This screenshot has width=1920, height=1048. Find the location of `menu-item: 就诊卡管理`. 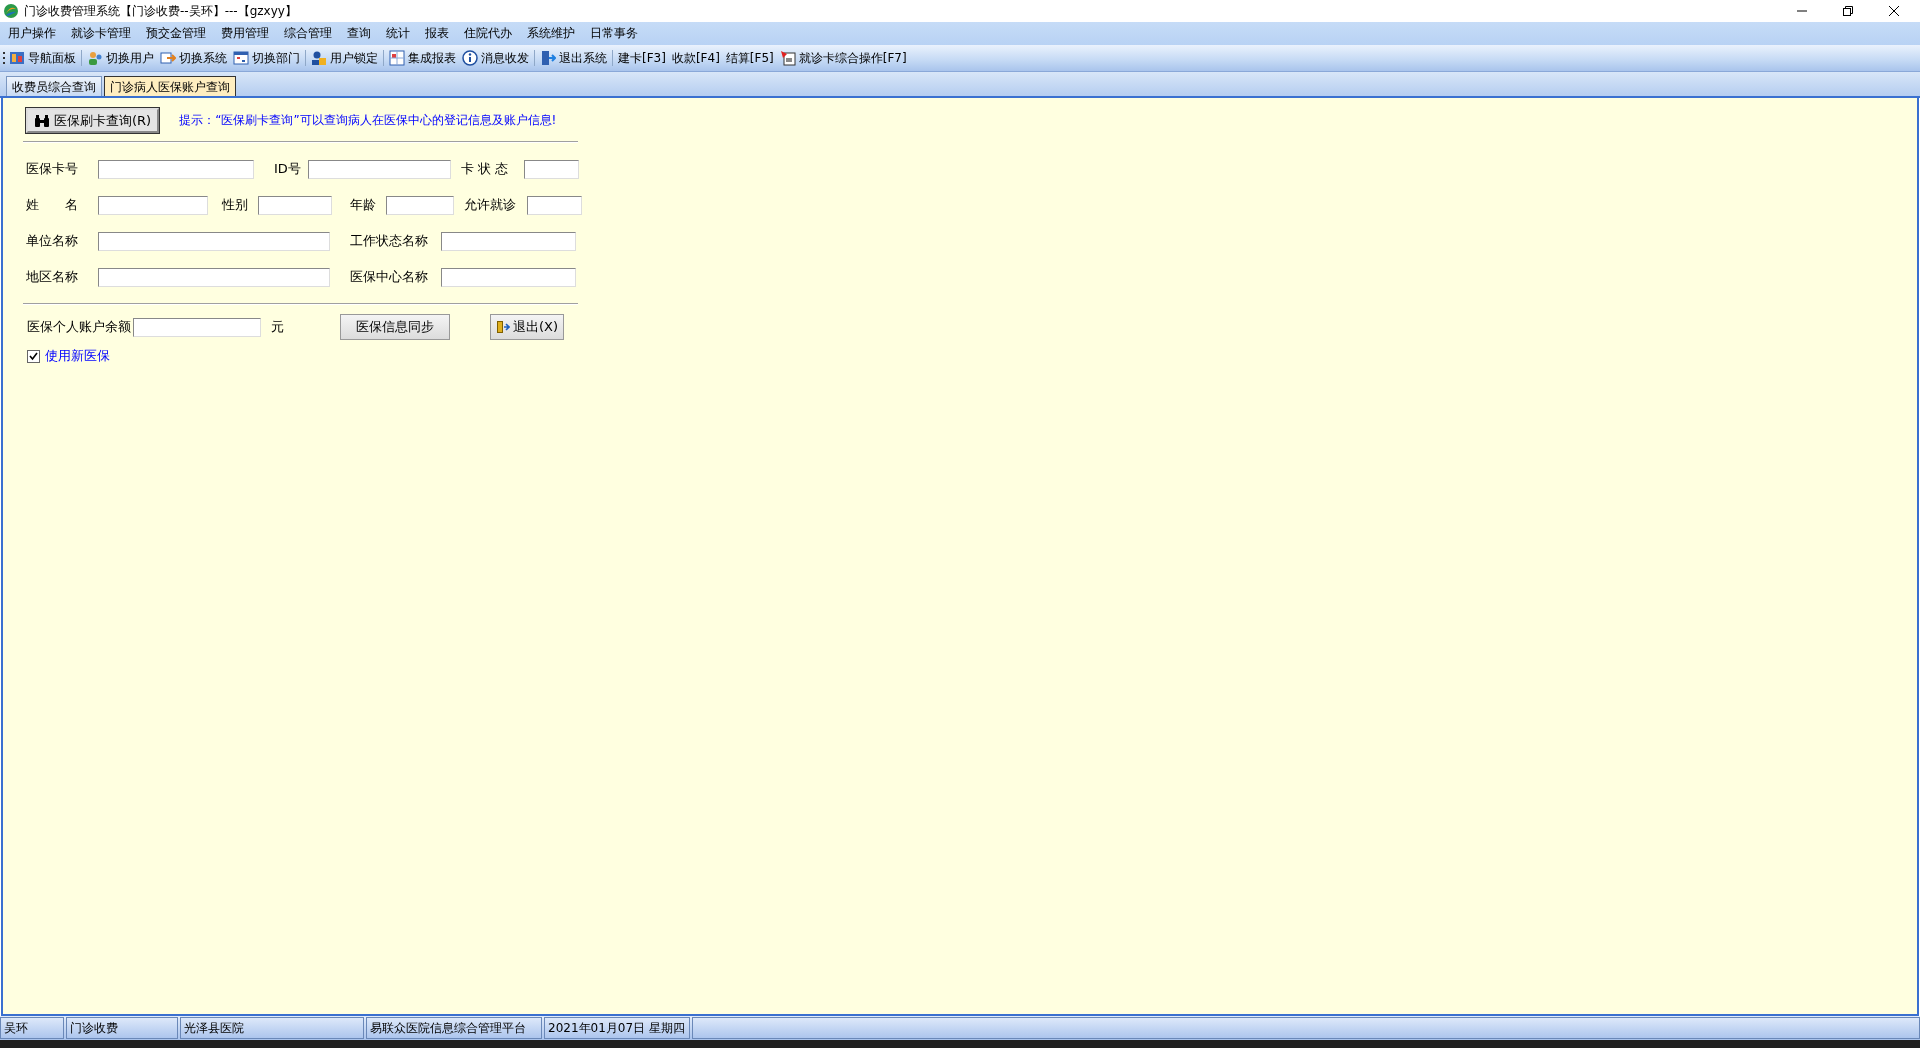

menu-item: 就诊卡管理 is located at coordinates (102, 33).